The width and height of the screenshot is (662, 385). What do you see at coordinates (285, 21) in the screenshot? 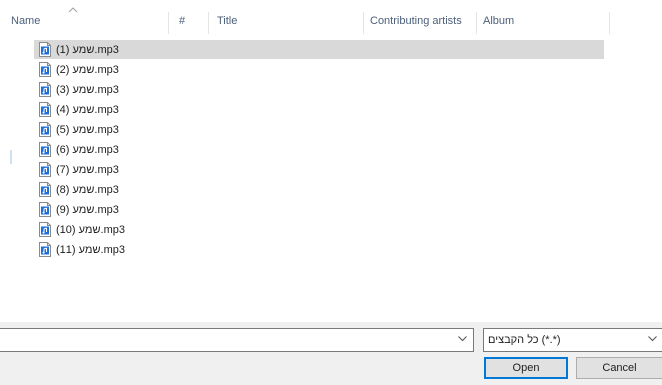
I see `column-header-title: Title` at bounding box center [285, 21].